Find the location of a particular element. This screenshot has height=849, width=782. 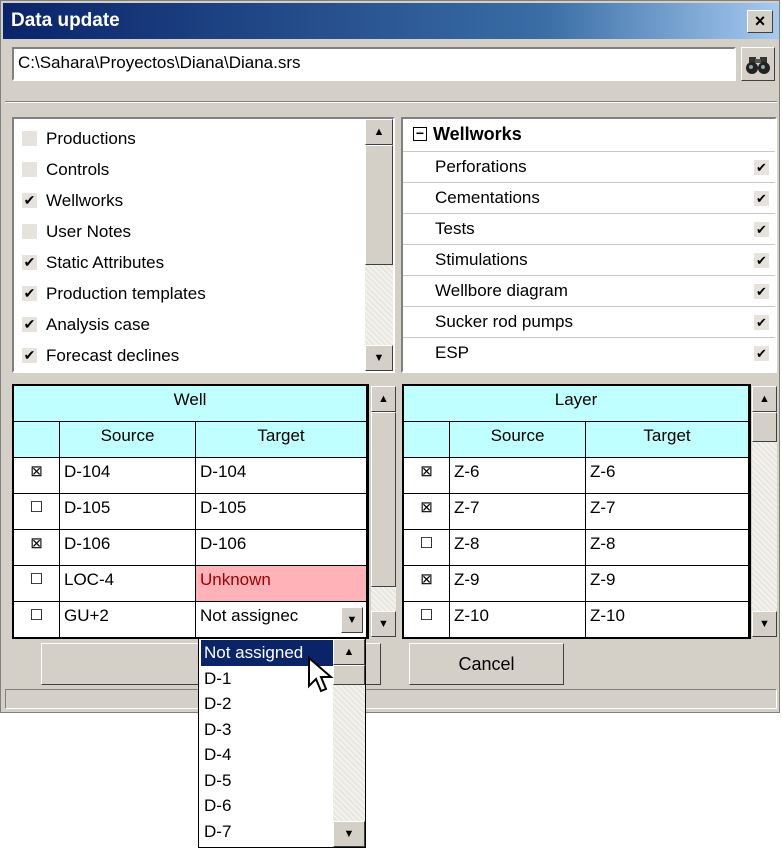

source-cell: D-104 is located at coordinates (128, 476).